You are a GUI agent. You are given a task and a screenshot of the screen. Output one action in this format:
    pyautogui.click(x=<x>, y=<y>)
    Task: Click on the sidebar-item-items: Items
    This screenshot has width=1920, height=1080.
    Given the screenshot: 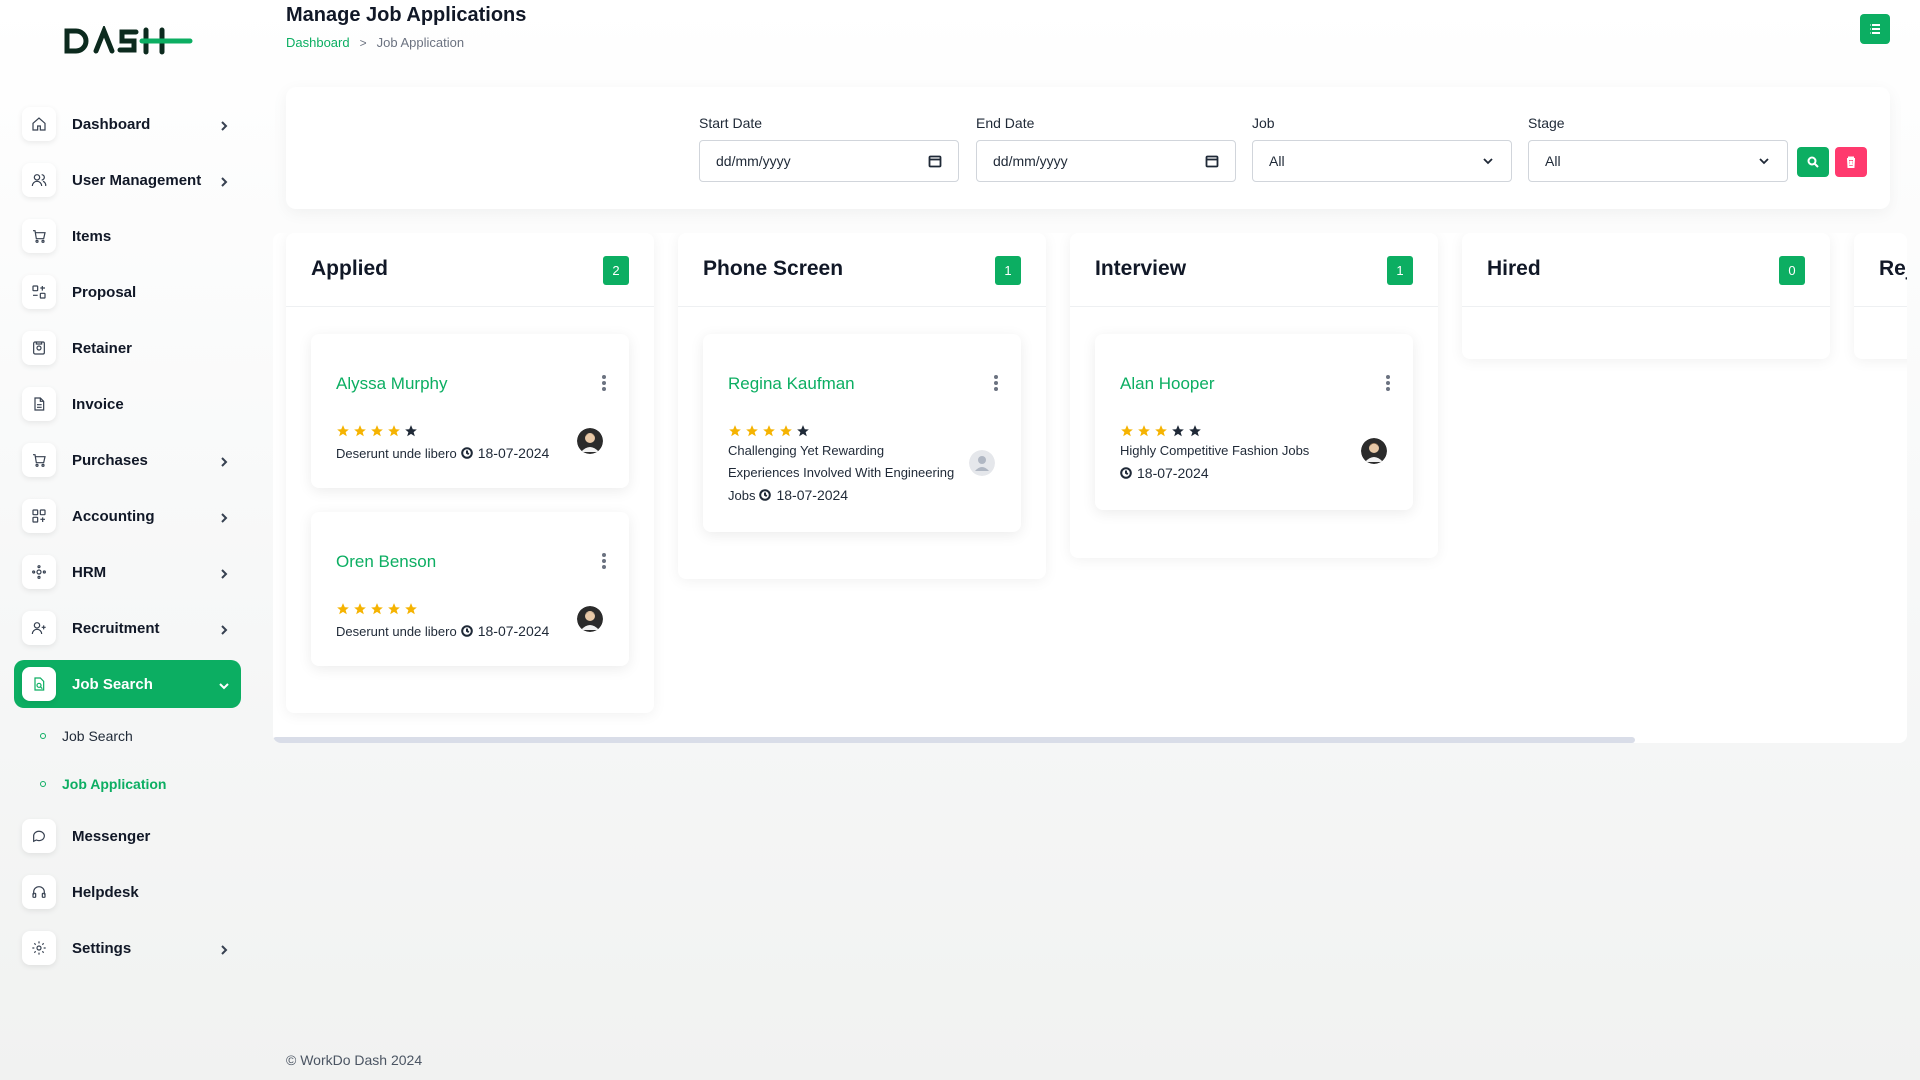 What is the action you would take?
    pyautogui.click(x=127, y=236)
    